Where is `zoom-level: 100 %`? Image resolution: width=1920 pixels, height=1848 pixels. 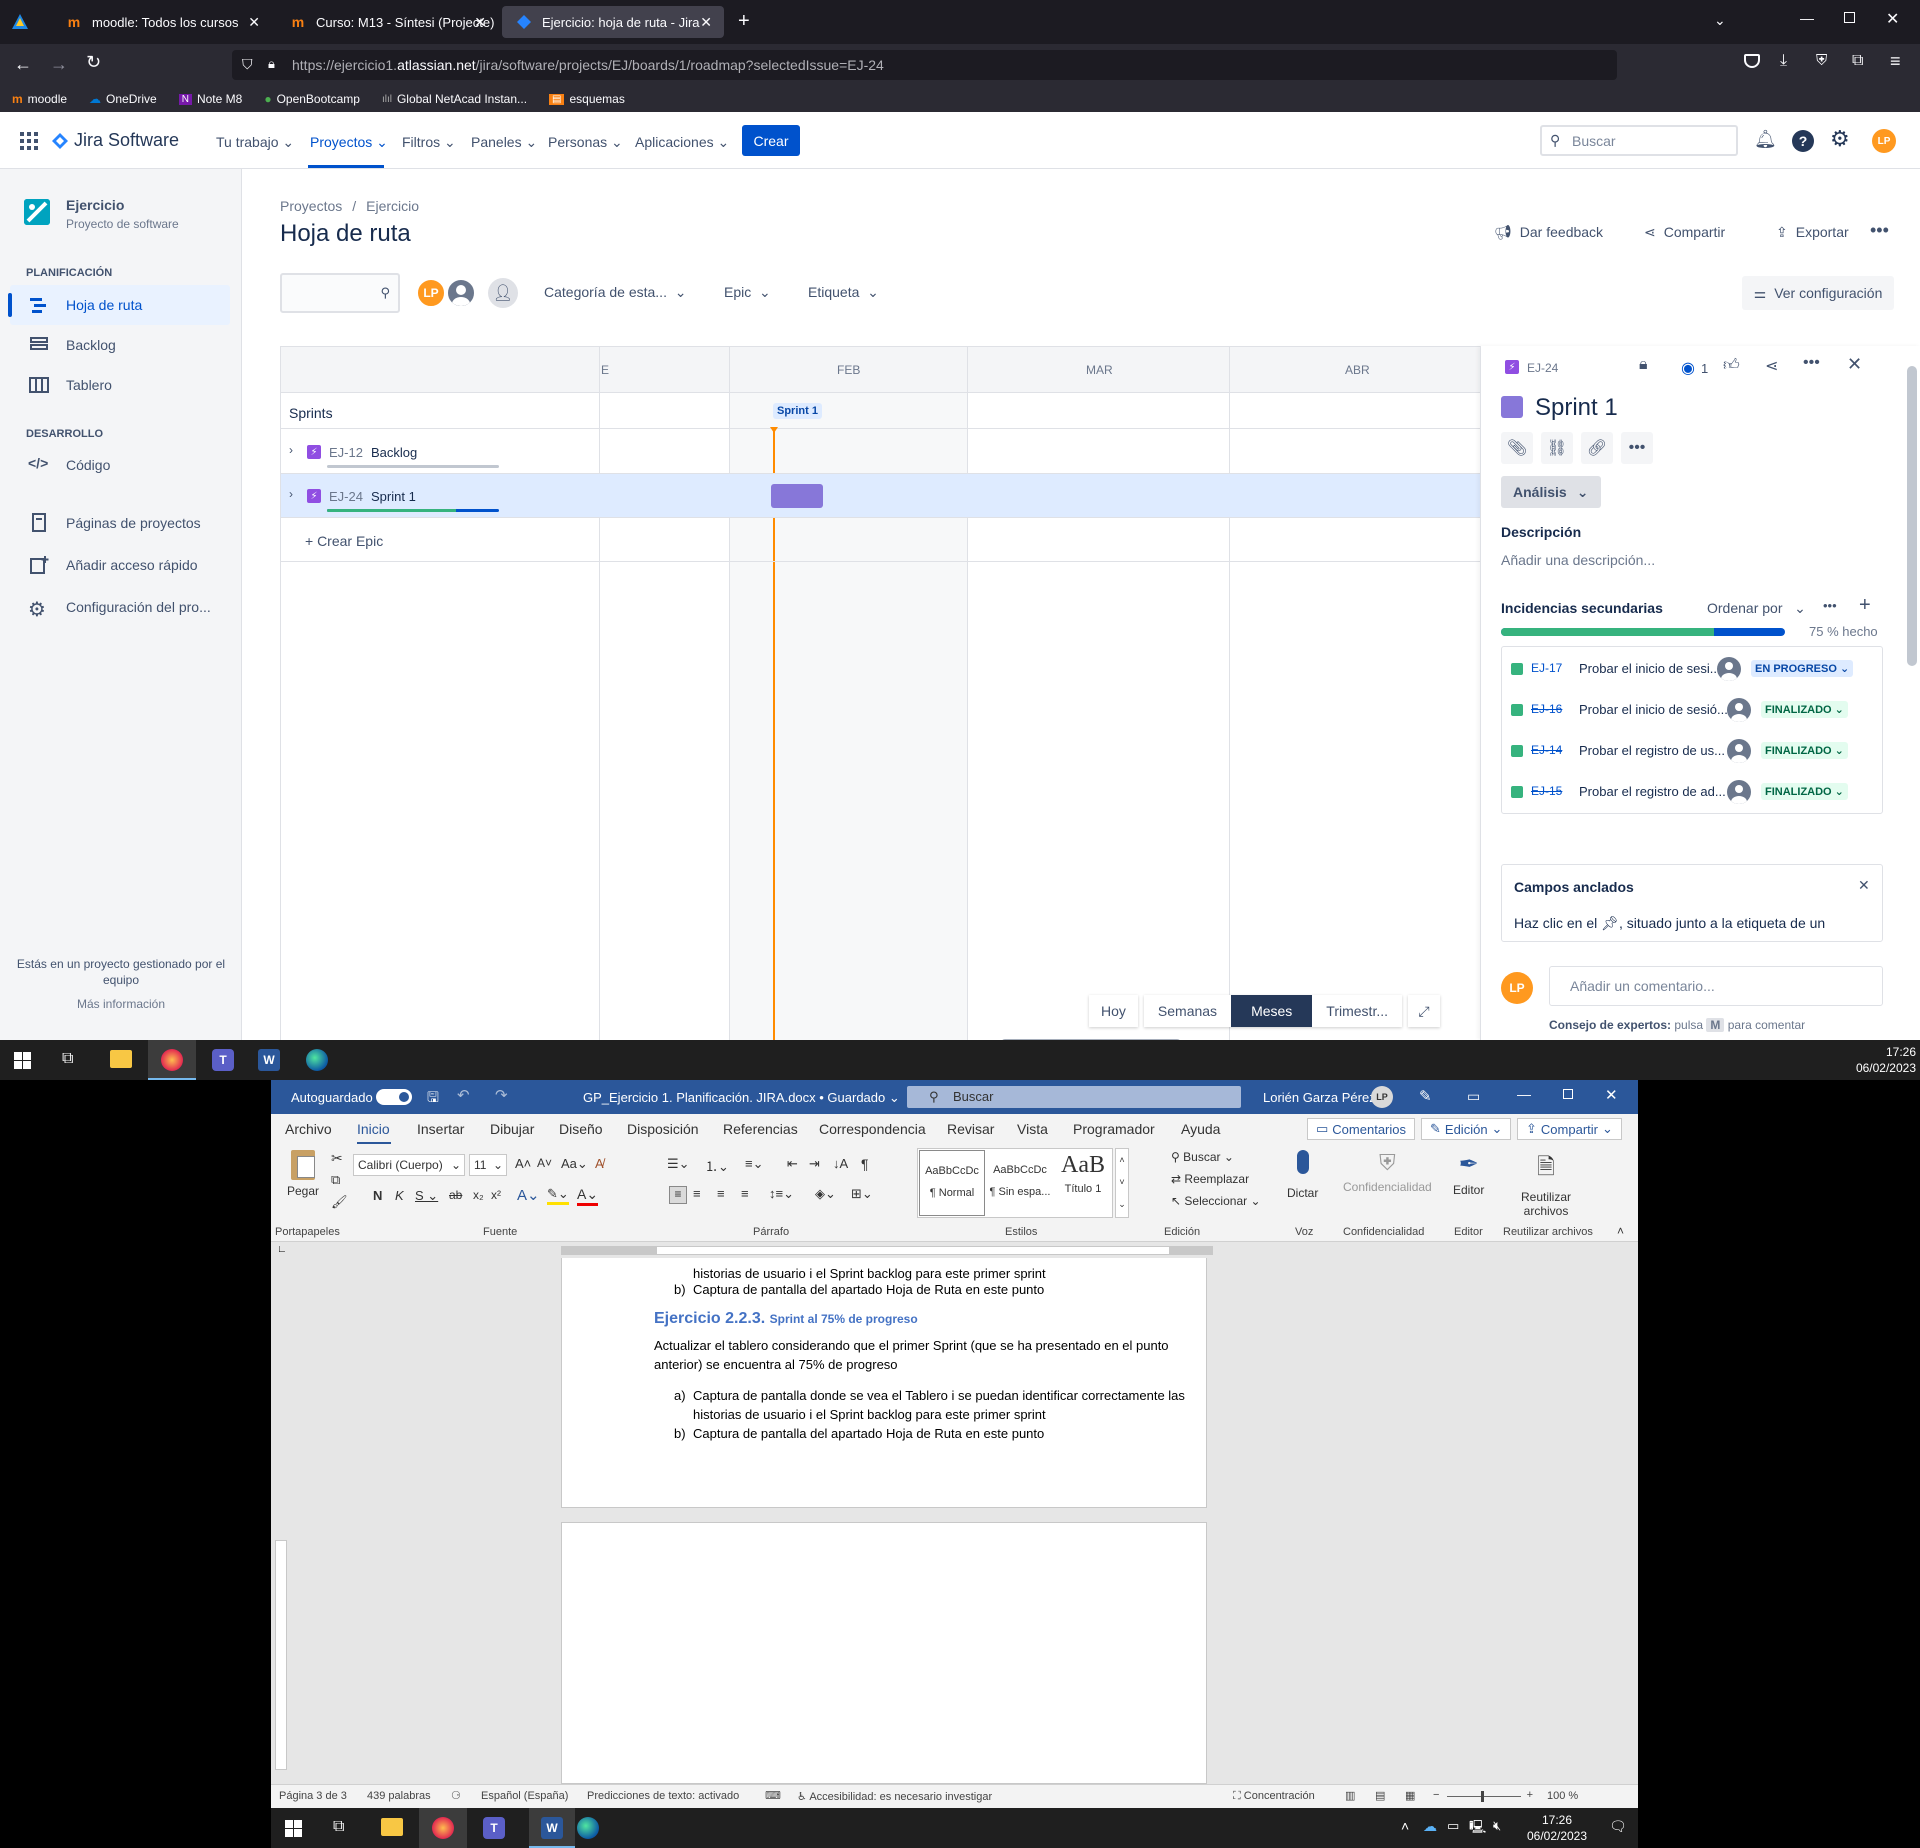
zoom-level: 100 % is located at coordinates (1562, 1796).